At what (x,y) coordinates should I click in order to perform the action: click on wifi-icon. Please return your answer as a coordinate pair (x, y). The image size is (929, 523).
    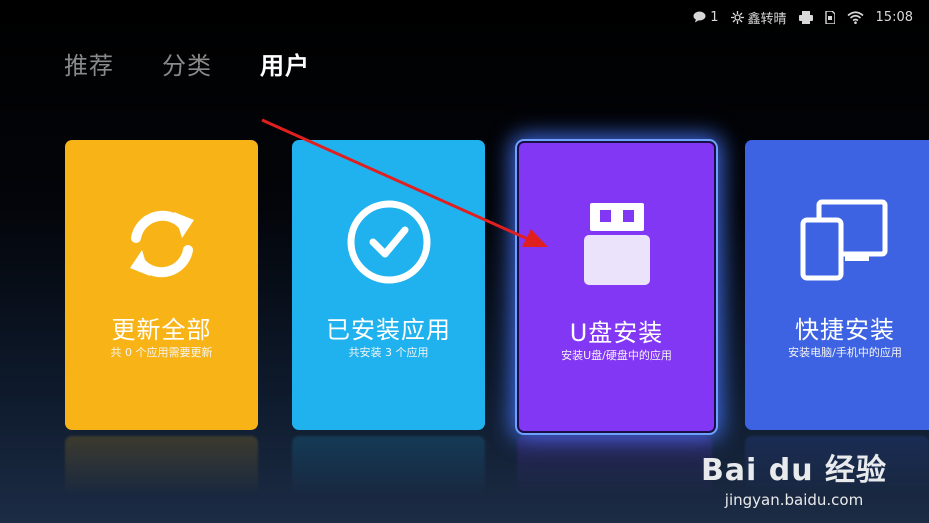
    Looking at the image, I should click on (855, 17).